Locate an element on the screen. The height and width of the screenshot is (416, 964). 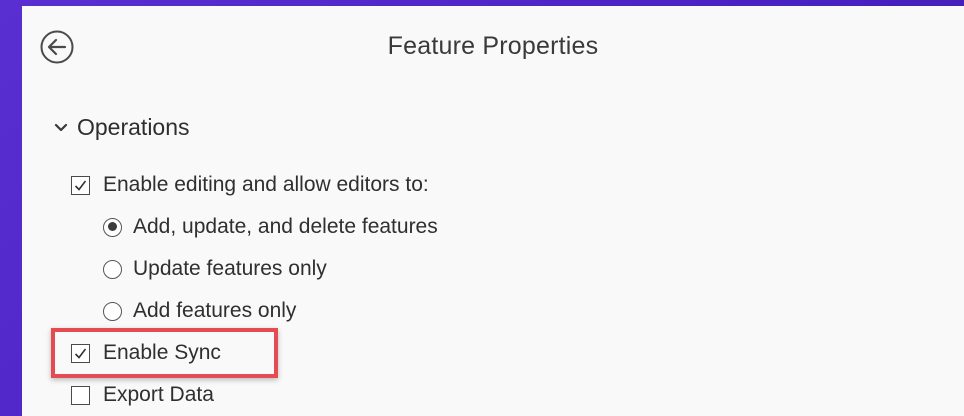
enable-editing-checkbox is located at coordinates (80, 185).